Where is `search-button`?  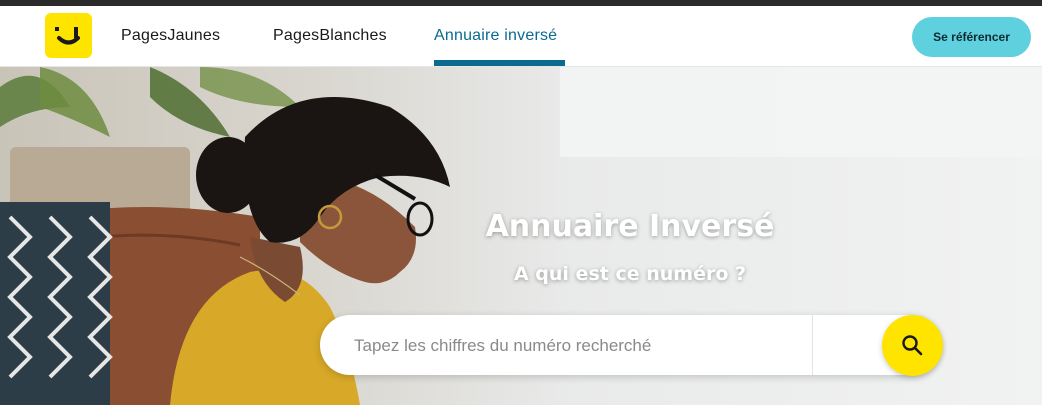 search-button is located at coordinates (912, 345).